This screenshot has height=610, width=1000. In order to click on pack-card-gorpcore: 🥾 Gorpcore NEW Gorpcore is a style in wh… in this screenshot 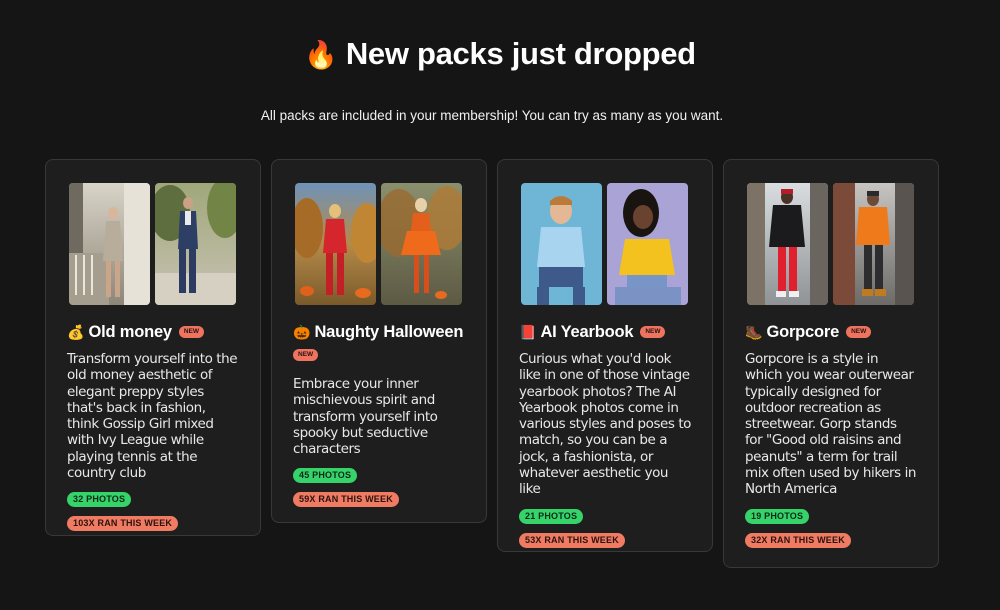, I will do `click(831, 363)`.